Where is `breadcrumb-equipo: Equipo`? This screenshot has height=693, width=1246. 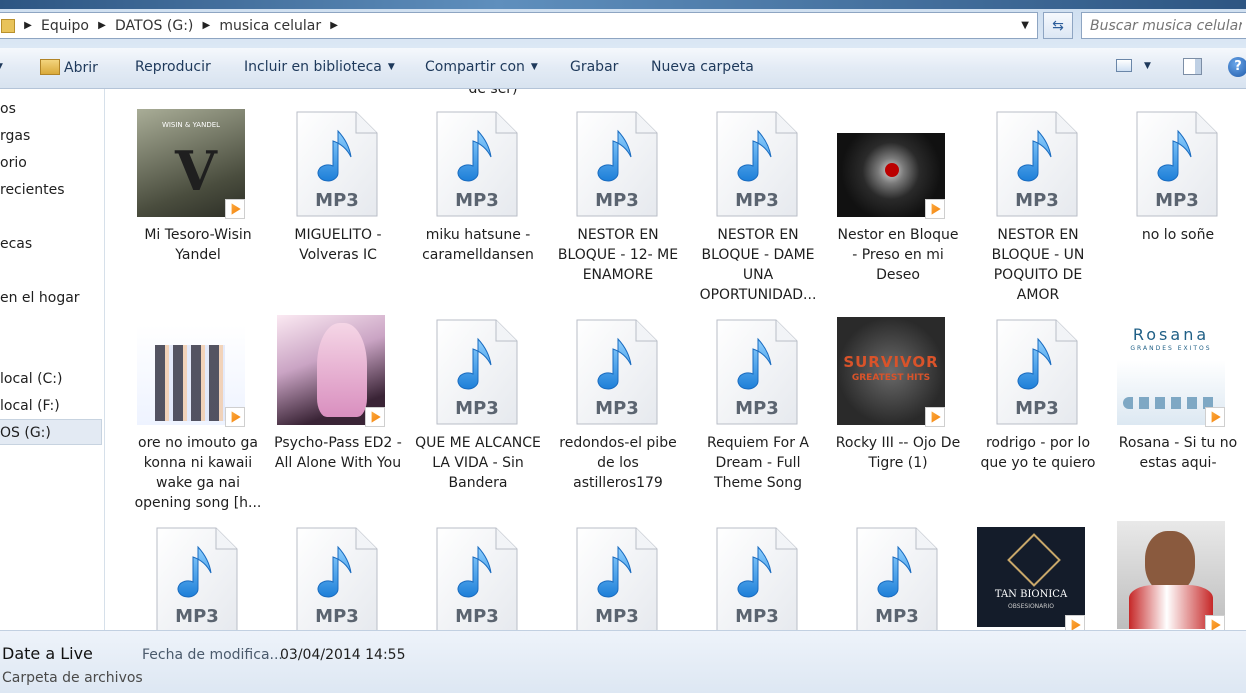
breadcrumb-equipo: Equipo is located at coordinates (65, 26).